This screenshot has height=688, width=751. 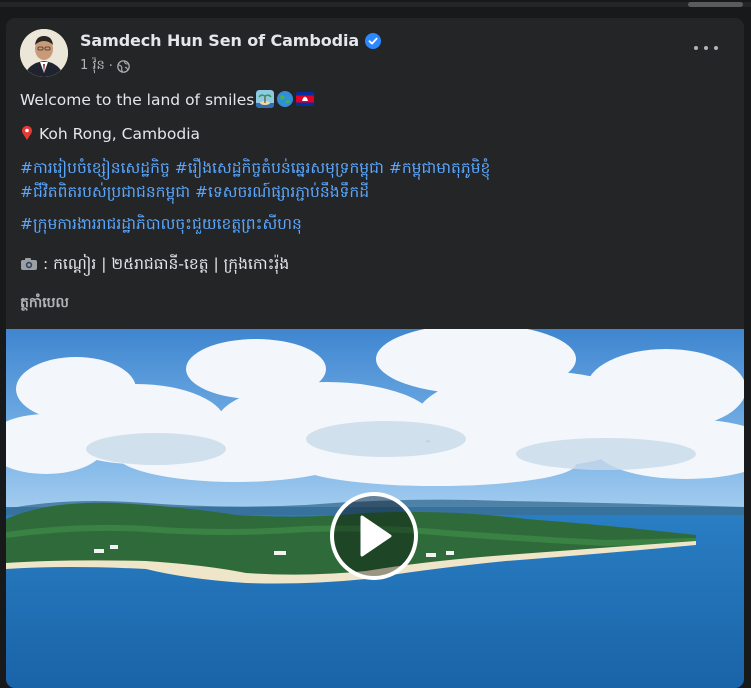 I want to click on location-line: Koh Rong, Cambodia, so click(x=110, y=134).